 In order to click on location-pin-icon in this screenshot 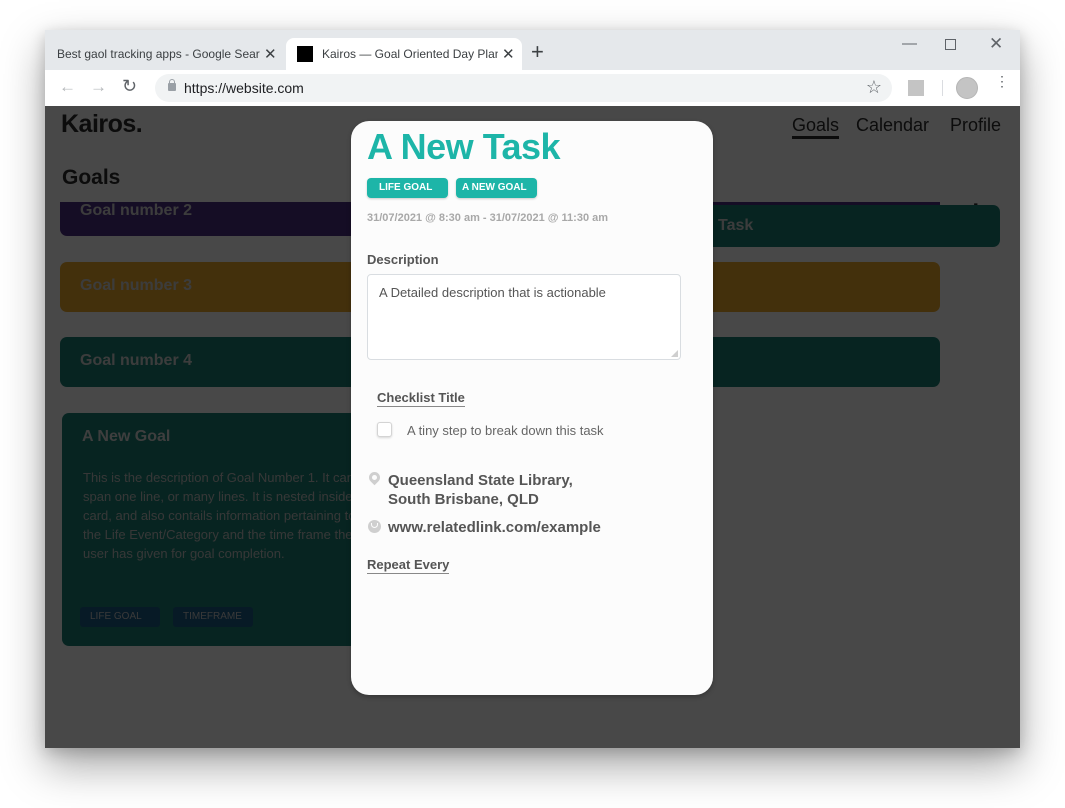, I will do `click(374, 477)`.